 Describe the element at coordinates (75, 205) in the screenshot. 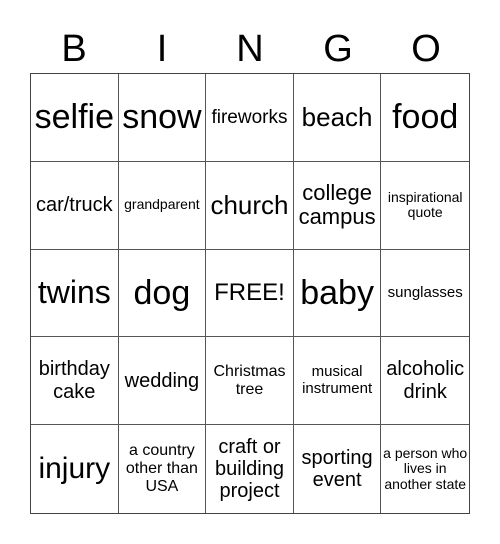

I see `bingo-cell: car/truck` at that location.